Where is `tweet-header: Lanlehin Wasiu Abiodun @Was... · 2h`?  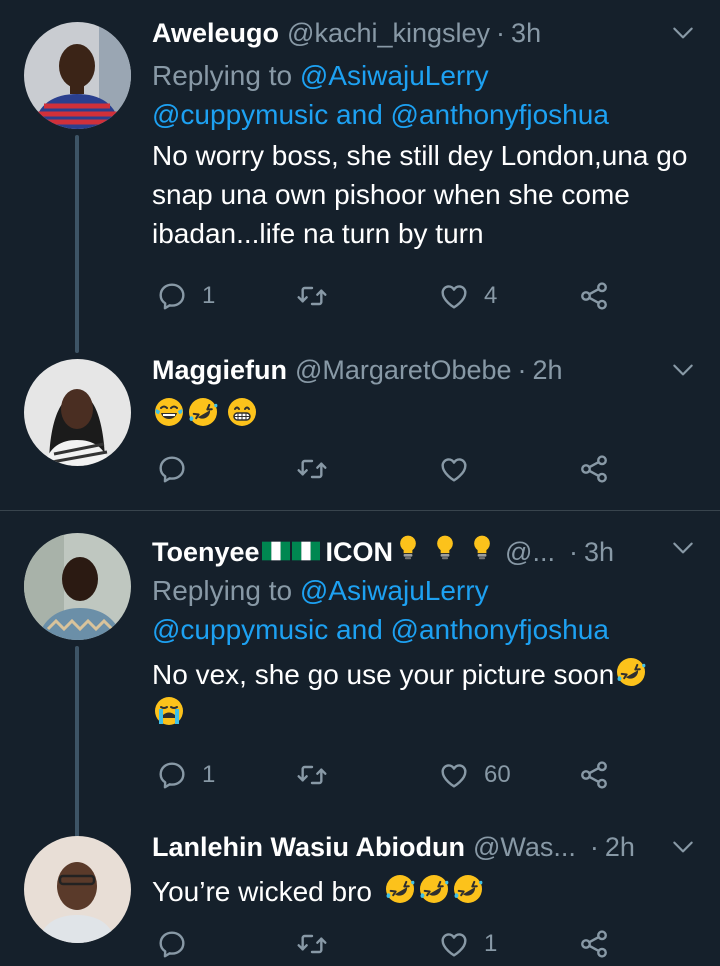
tweet-header: Lanlehin Wasiu Abiodun @Was... · 2h is located at coordinates (424, 851).